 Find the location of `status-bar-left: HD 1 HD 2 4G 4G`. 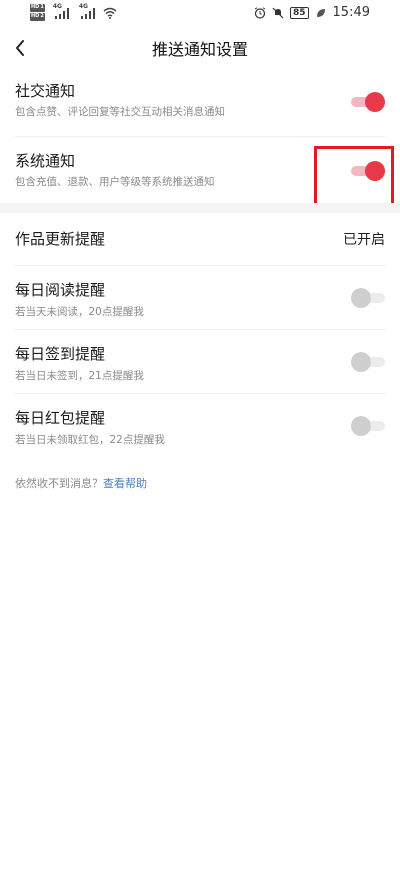

status-bar-left: HD 1 HD 2 4G 4G is located at coordinates (73, 12).